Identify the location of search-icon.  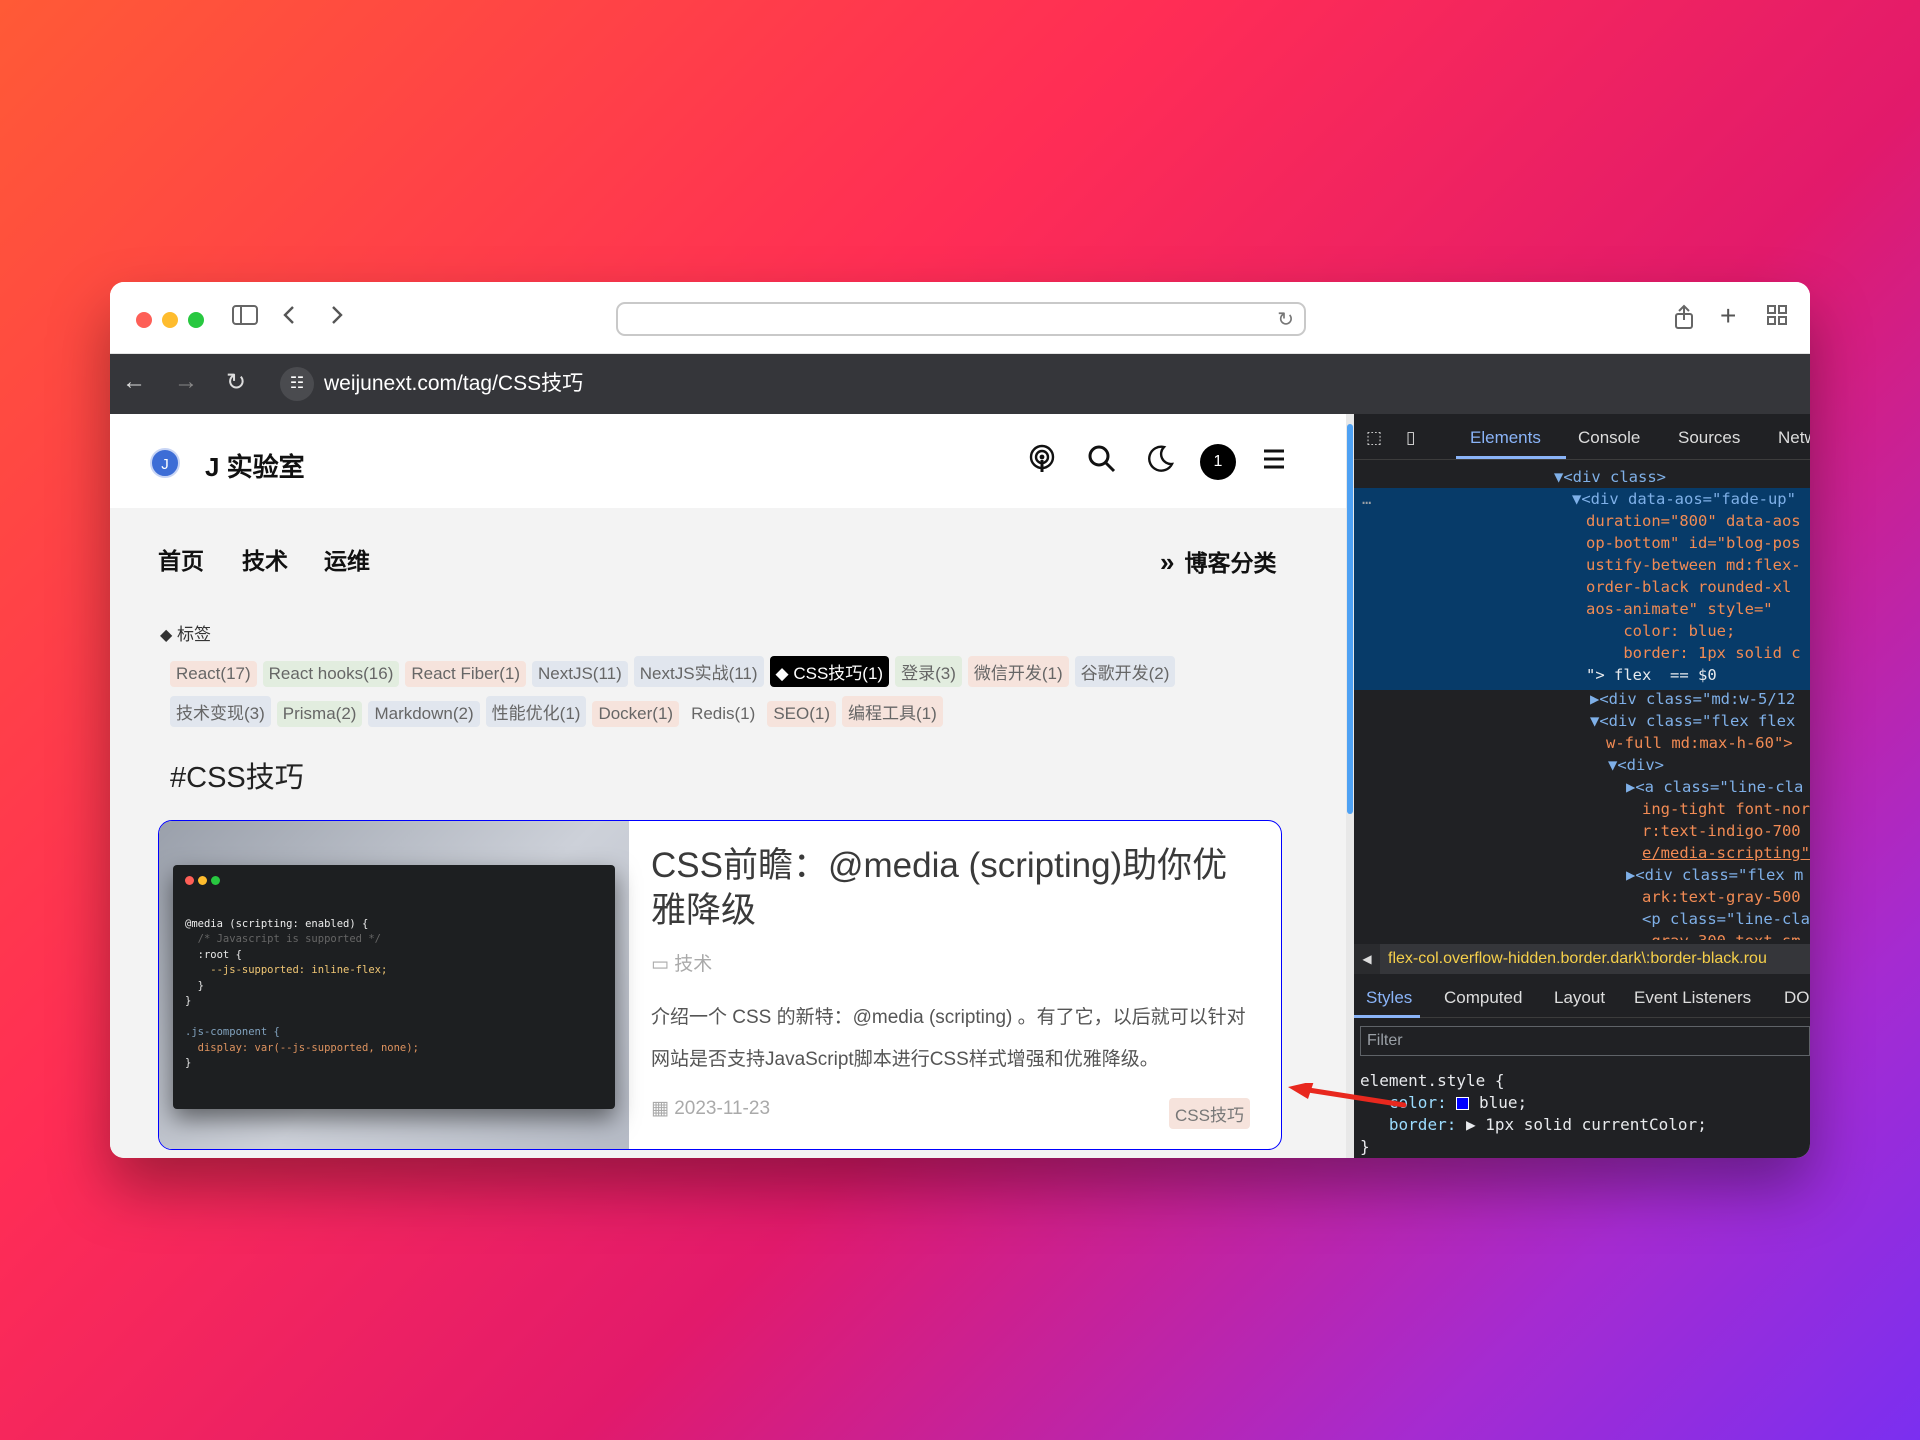
(1102, 462).